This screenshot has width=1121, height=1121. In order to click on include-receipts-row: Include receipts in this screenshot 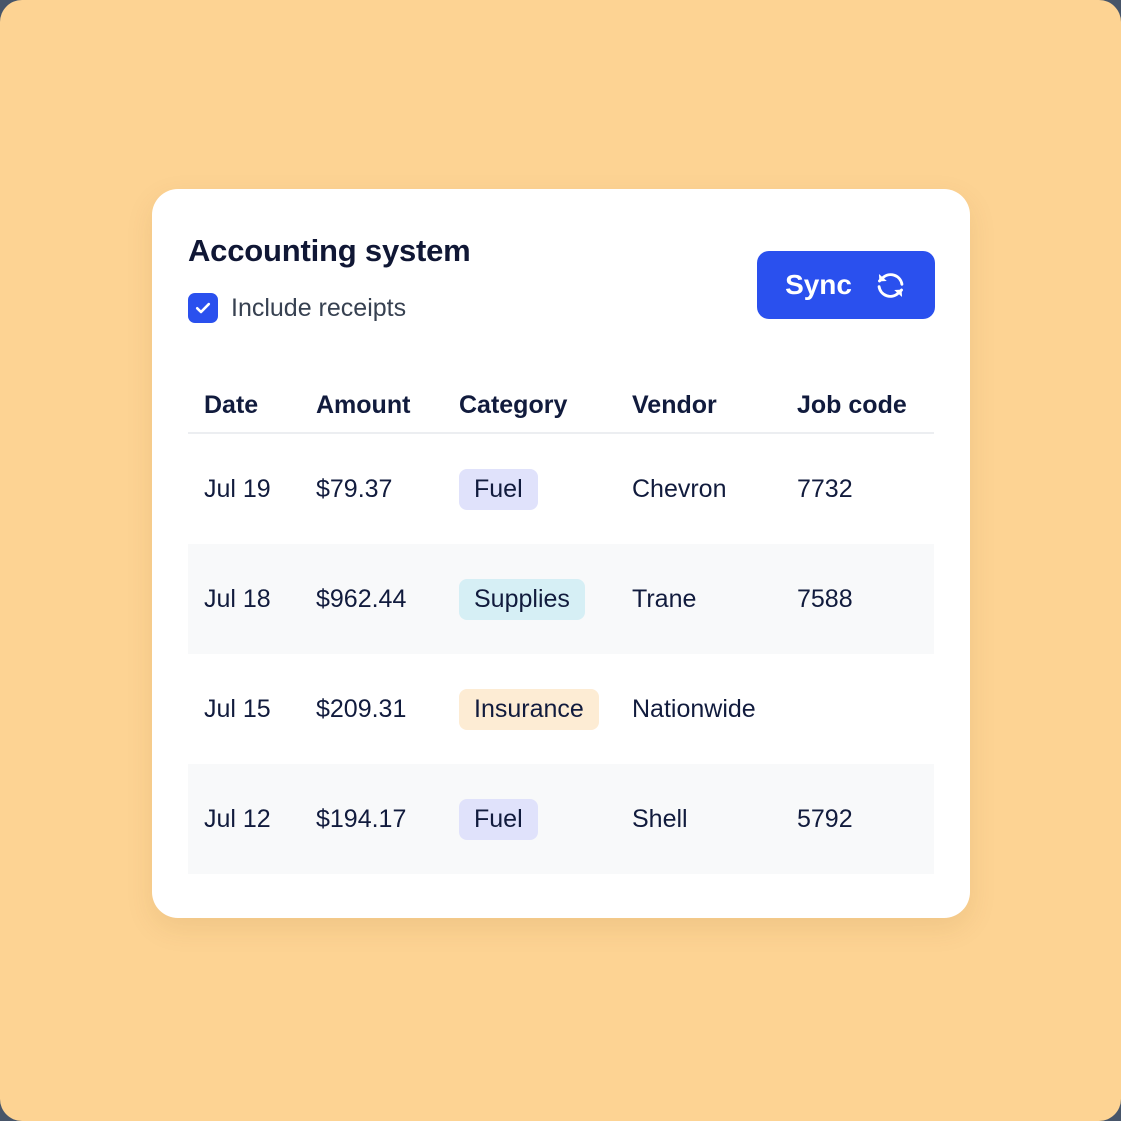, I will do `click(297, 308)`.